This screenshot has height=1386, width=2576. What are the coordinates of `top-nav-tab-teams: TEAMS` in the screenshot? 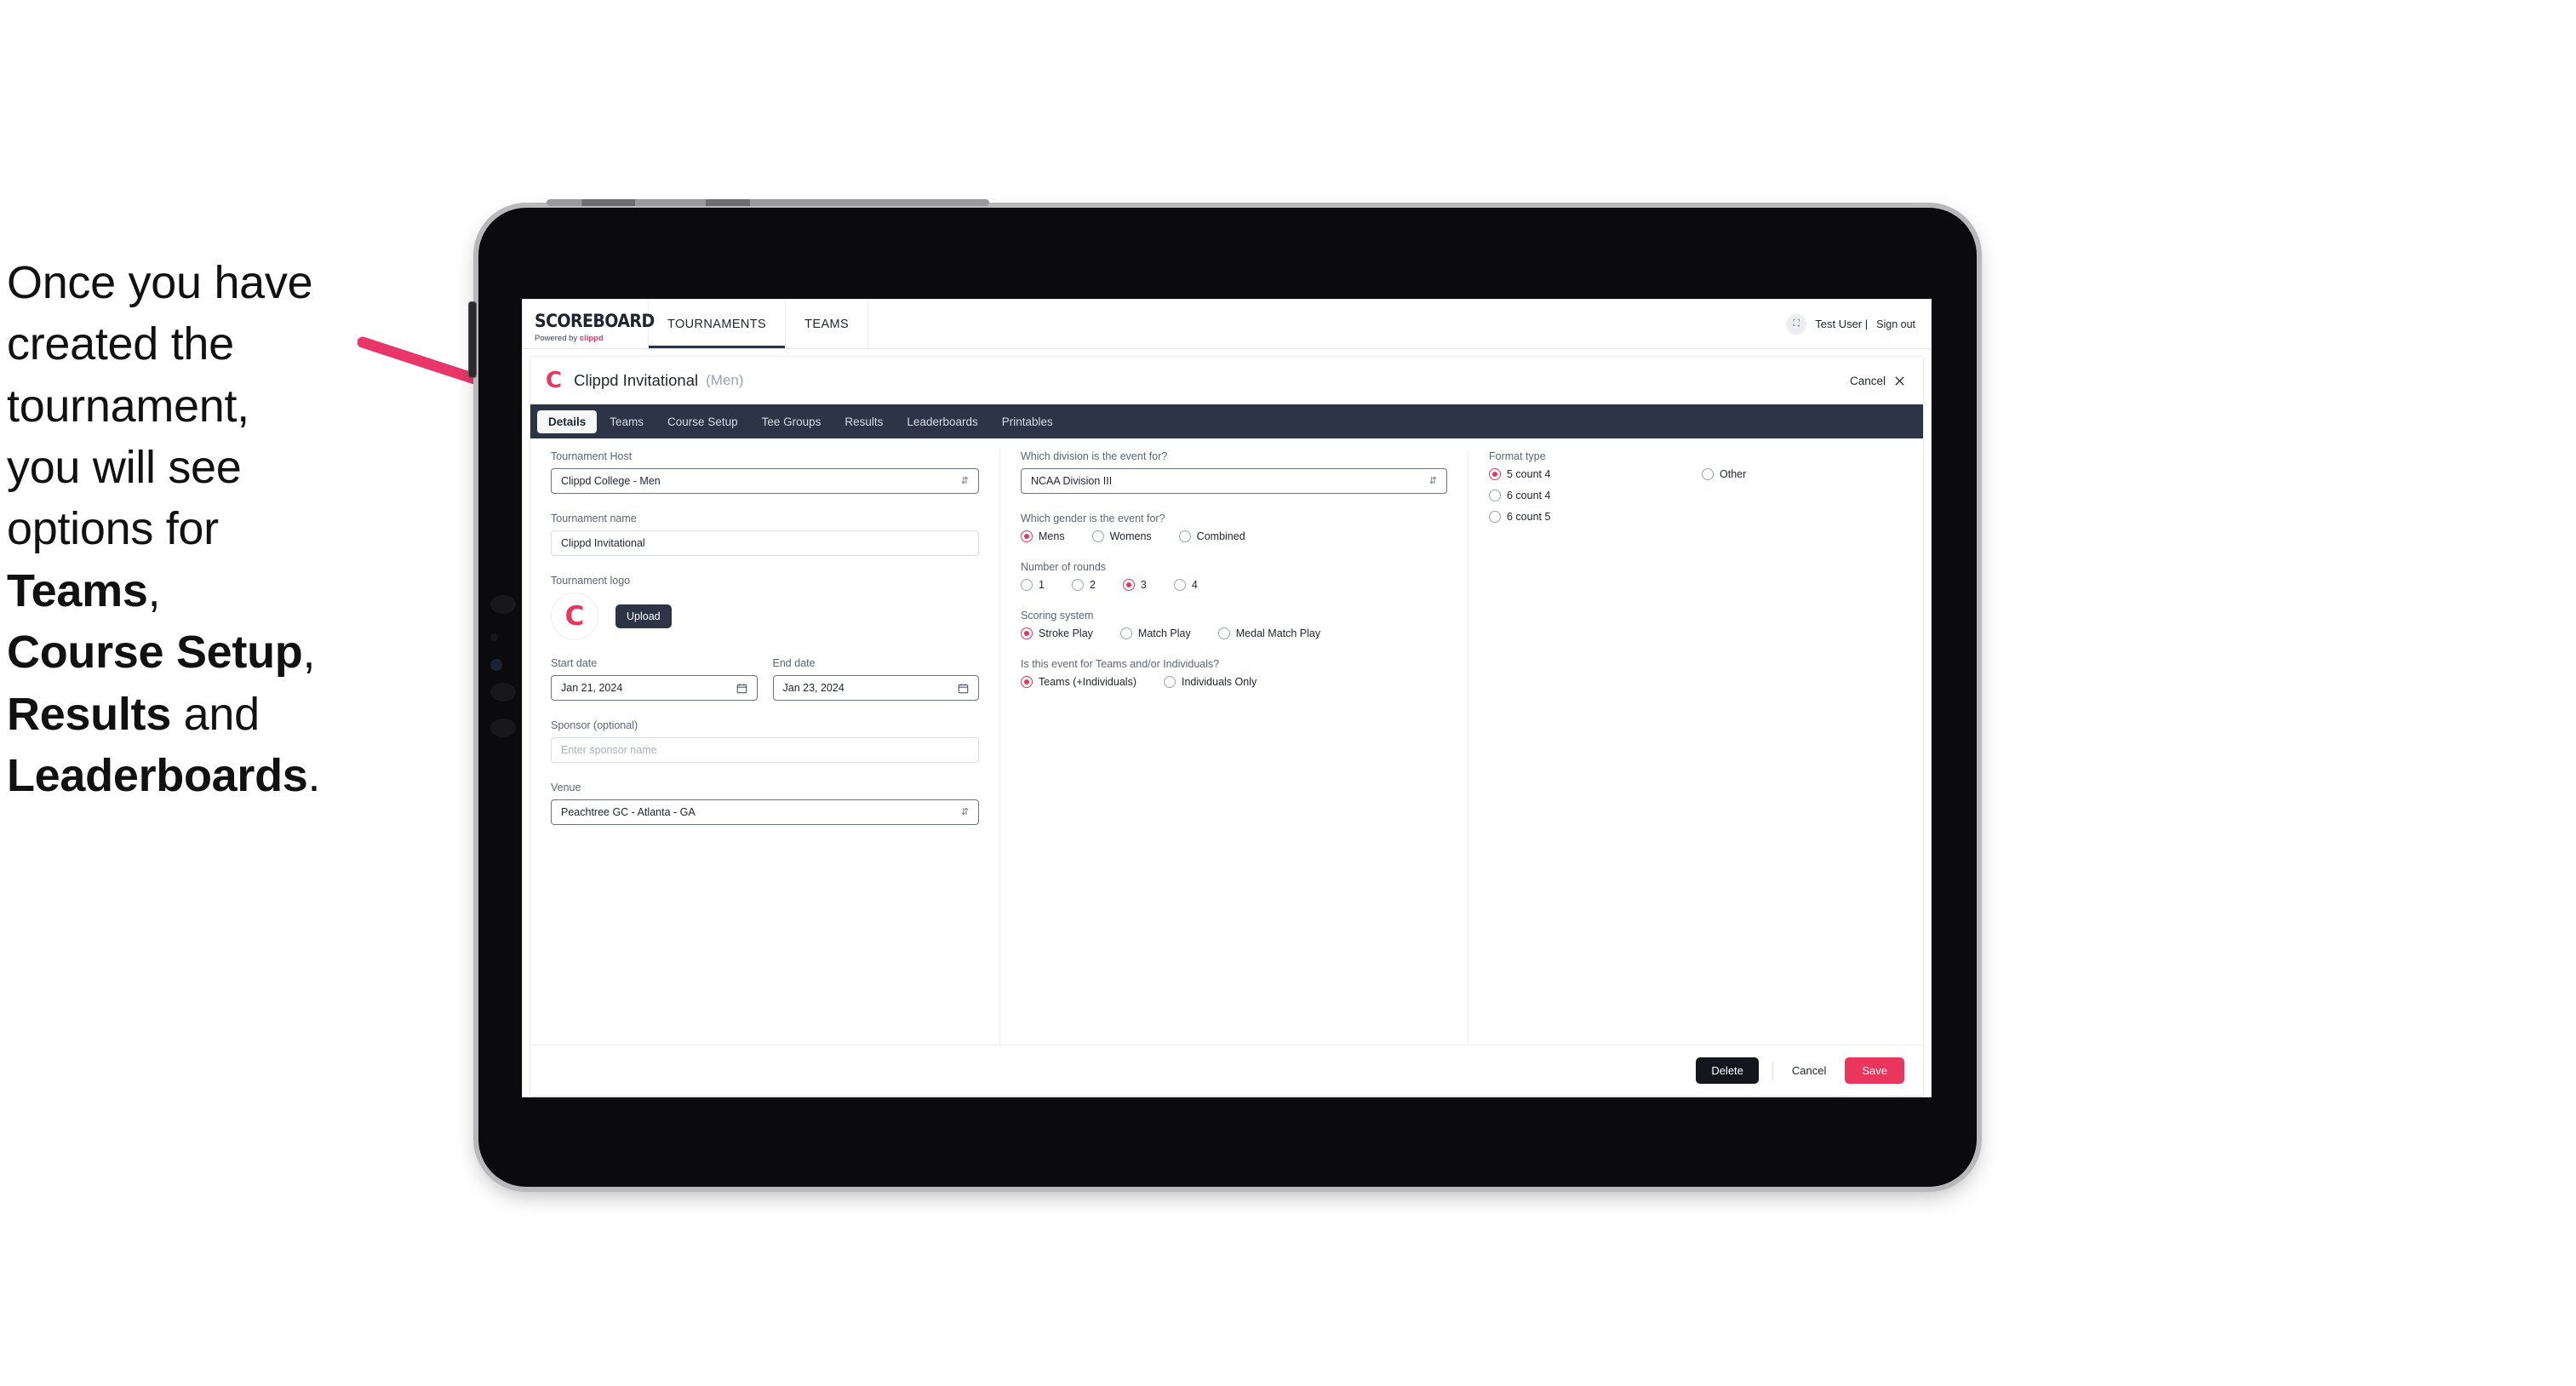 It's located at (828, 324).